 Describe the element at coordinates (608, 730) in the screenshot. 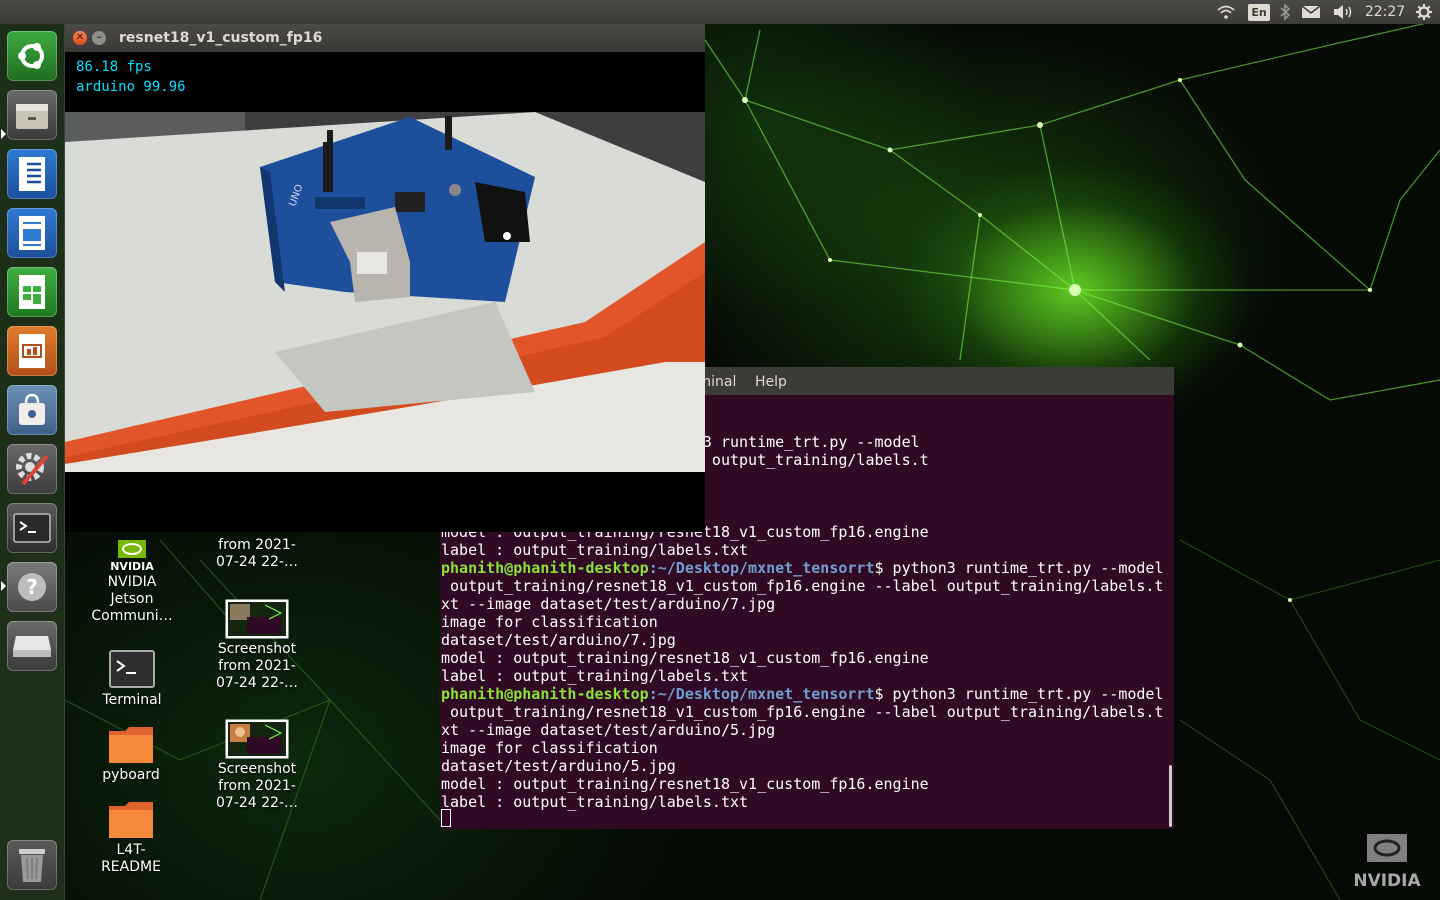

I see `terminal-line: xt --image dataset/test/arduino/5.jpg` at that location.